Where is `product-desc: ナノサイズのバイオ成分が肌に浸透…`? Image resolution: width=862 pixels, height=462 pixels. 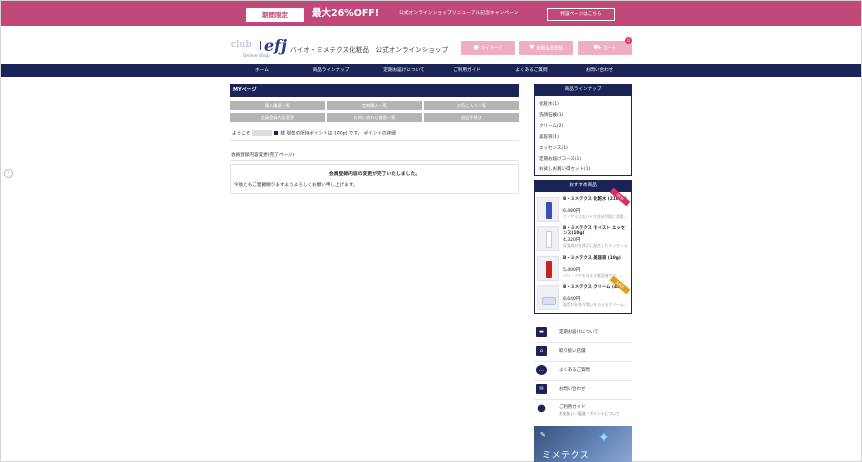 product-desc: ナノサイズのバイオ成分が肌に浸透… is located at coordinates (595, 216).